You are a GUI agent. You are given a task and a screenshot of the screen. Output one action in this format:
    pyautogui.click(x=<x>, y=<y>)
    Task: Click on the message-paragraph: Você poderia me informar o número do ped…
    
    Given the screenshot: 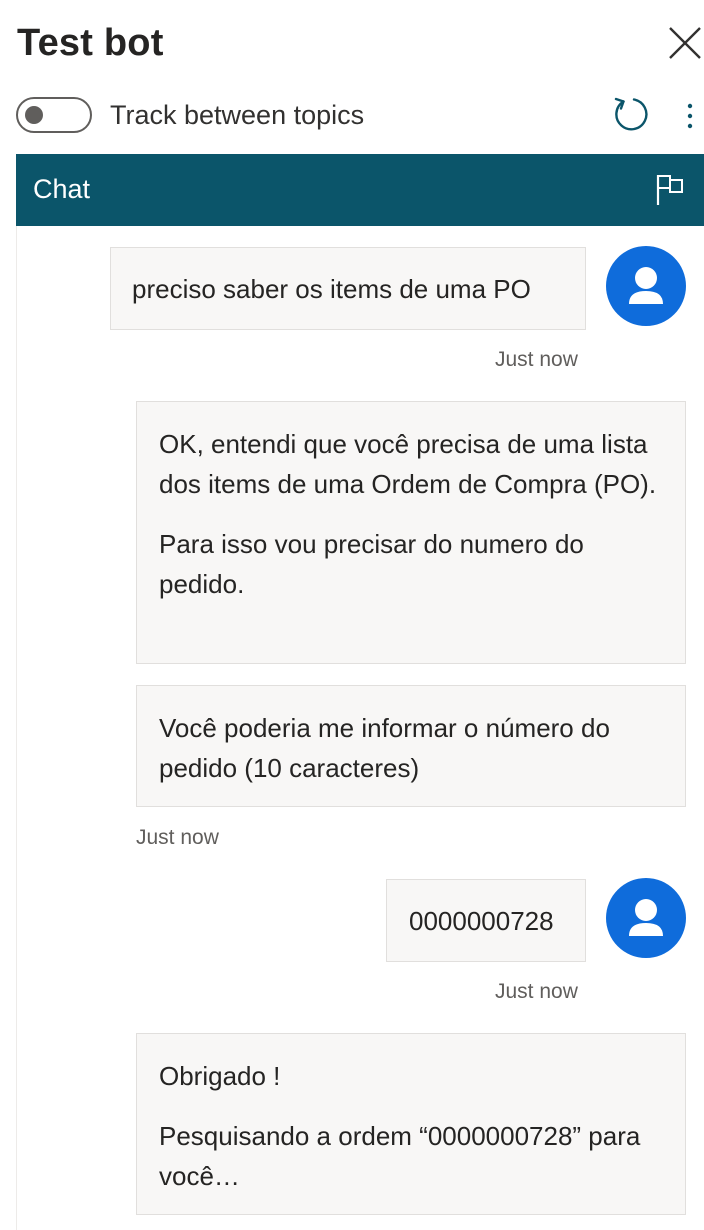 What is the action you would take?
    pyautogui.click(x=384, y=748)
    